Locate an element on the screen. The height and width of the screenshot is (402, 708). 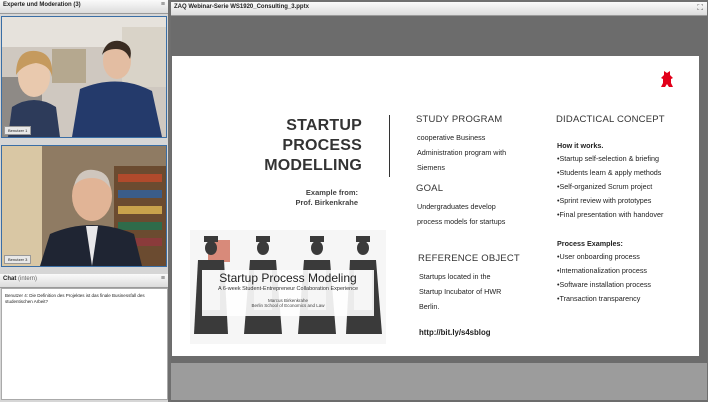
book-title: Startup Process Modeling is located at coordinates (288, 278).